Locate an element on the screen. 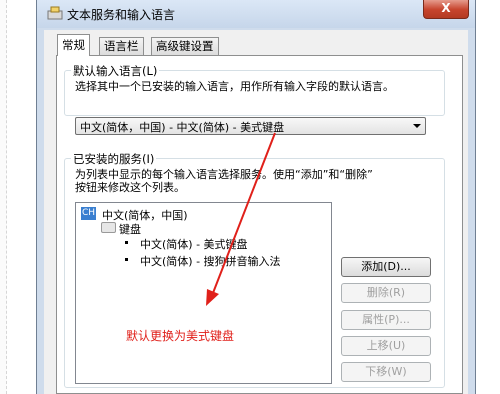  default-language-selected: 中文(简体，中国) - 中文(简体) - 美式键盘 is located at coordinates (182, 127).